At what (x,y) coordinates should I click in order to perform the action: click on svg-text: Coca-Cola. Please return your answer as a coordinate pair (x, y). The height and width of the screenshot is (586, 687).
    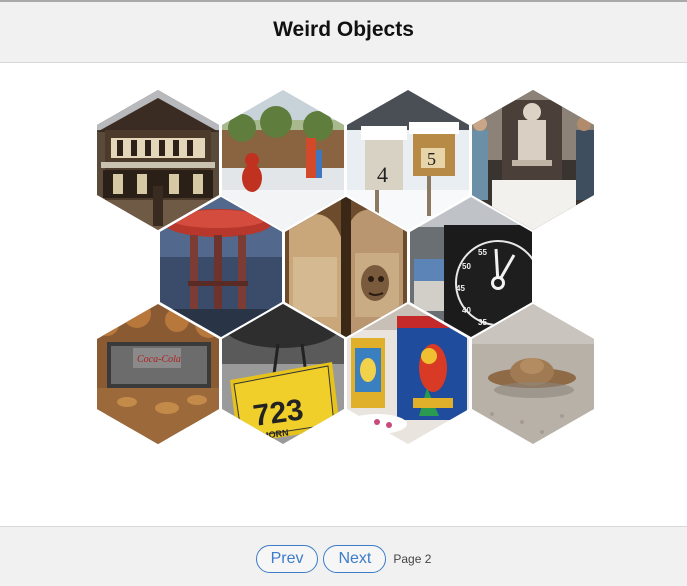
    Looking at the image, I should click on (159, 359).